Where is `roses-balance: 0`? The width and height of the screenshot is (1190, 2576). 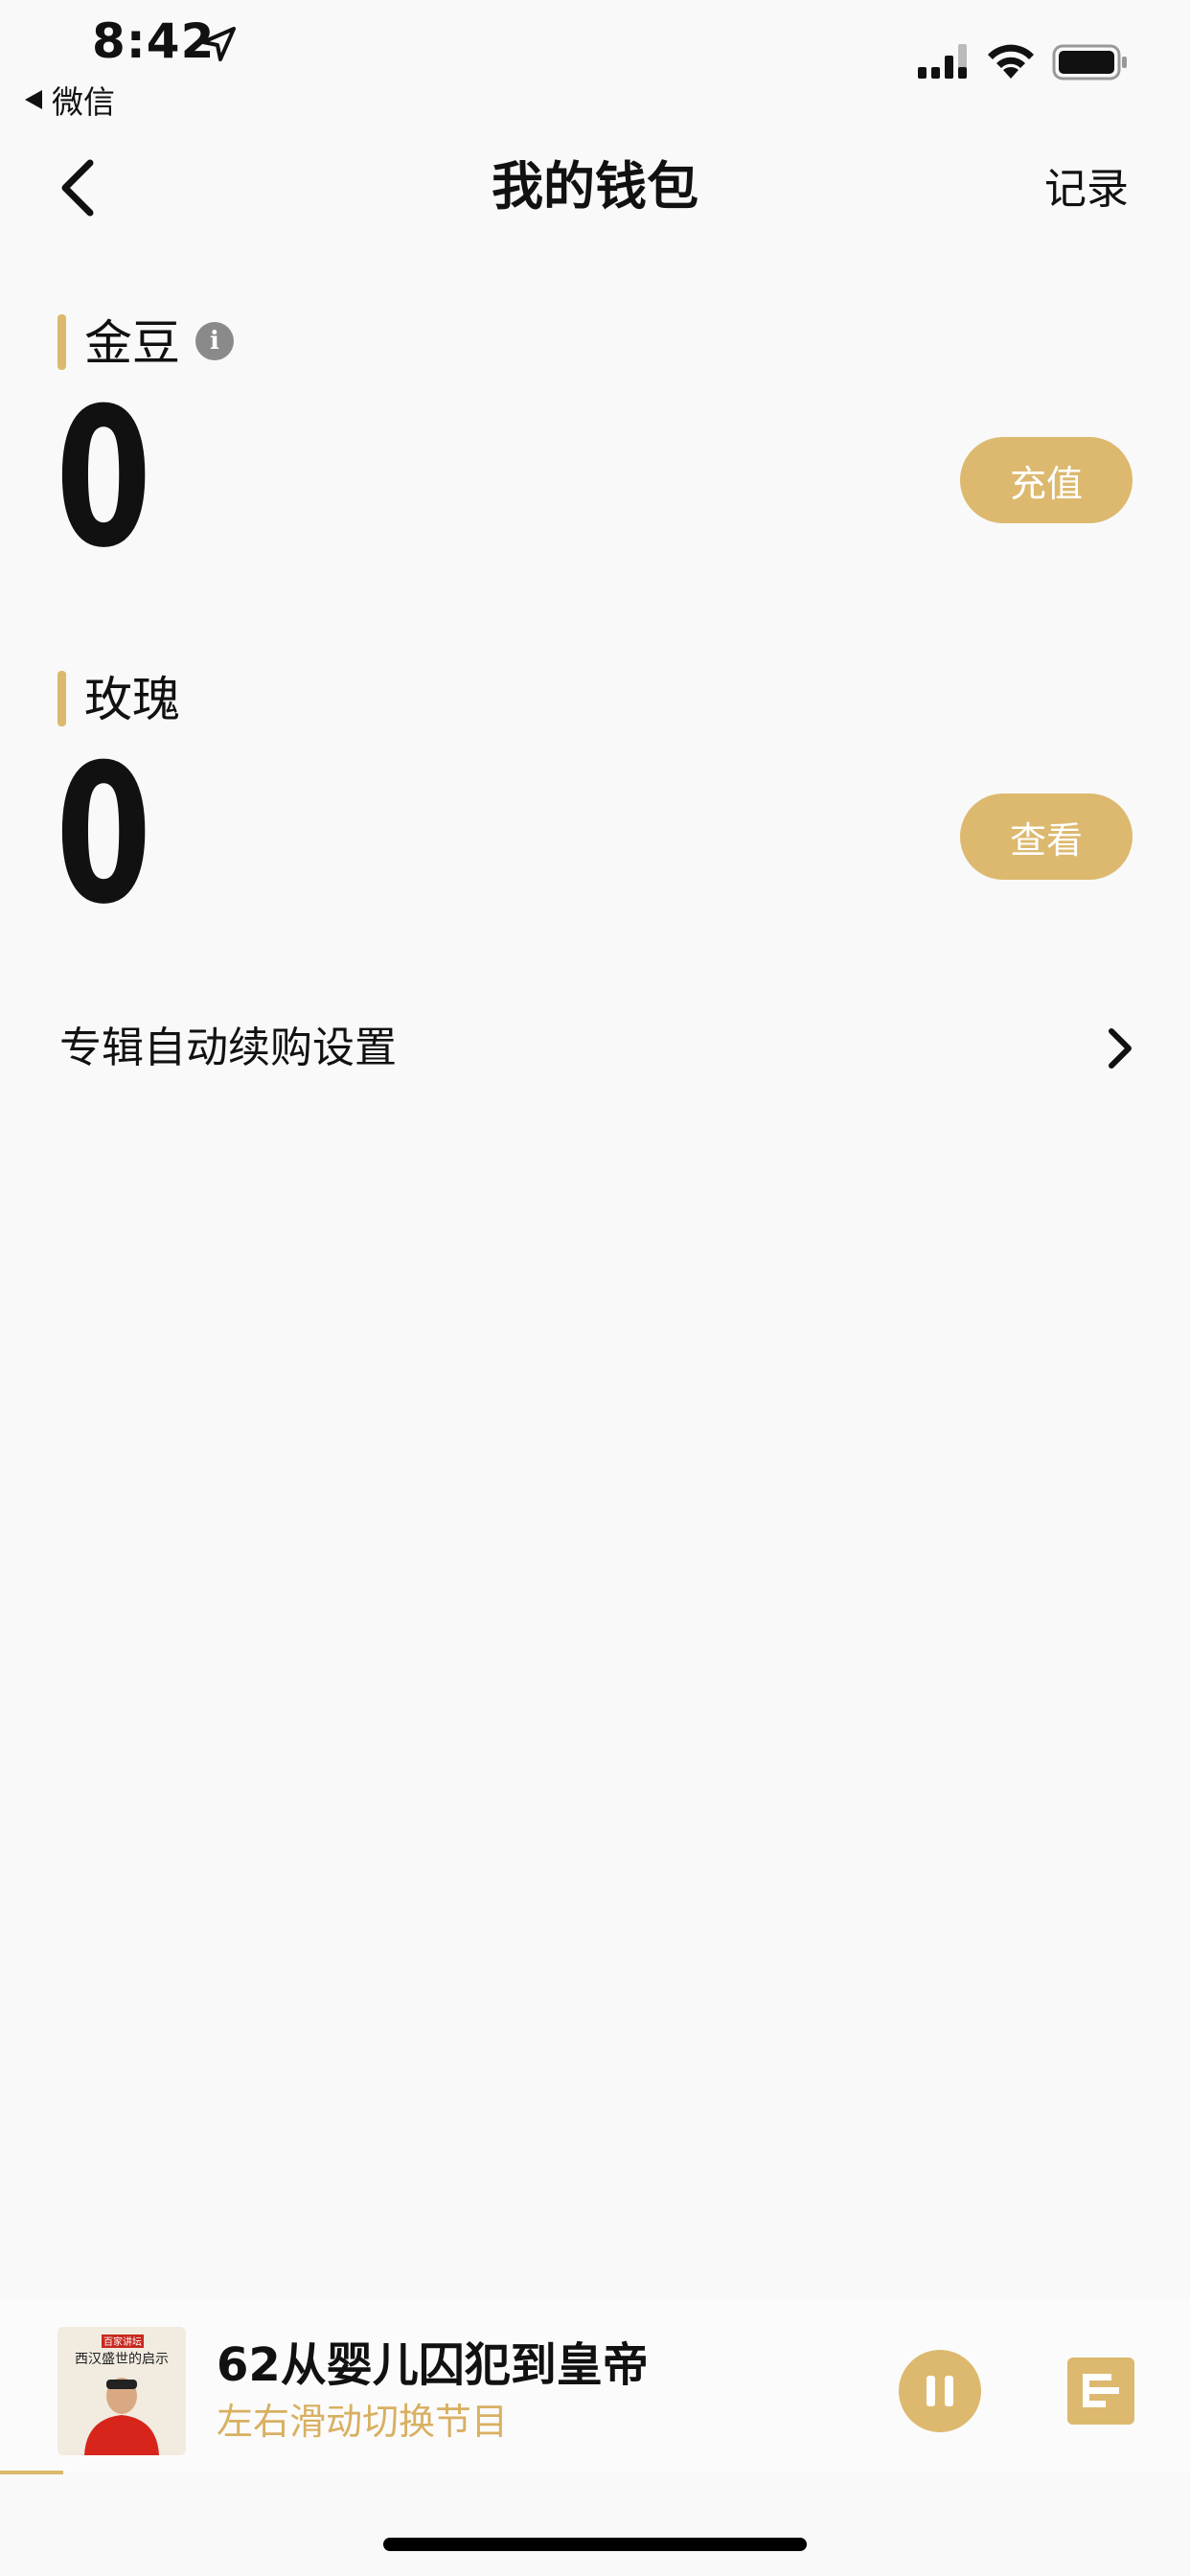 roses-balance: 0 is located at coordinates (104, 835).